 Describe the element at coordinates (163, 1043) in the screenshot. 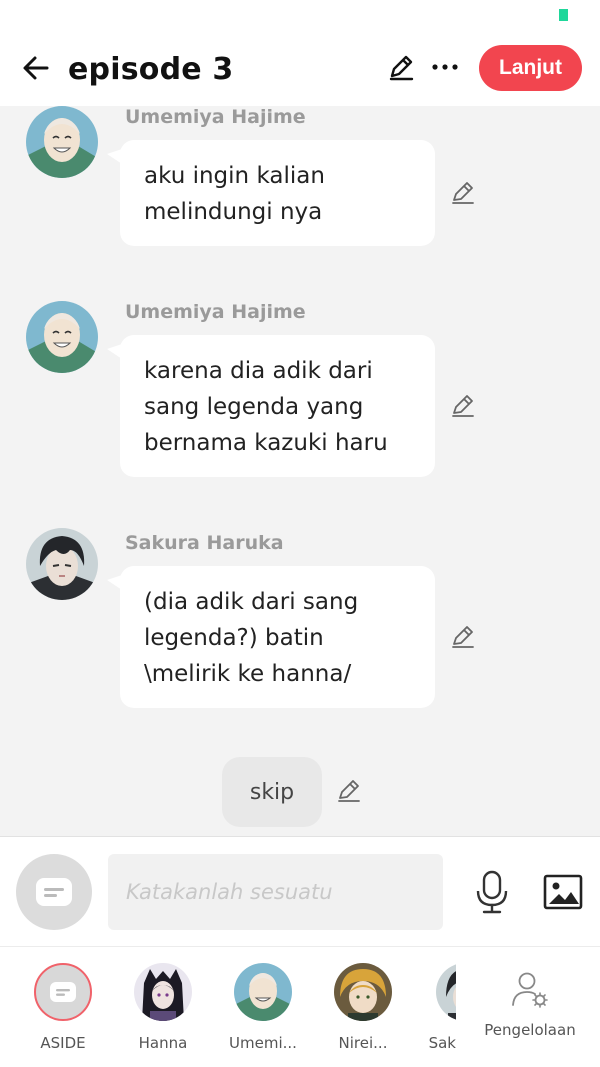

I see `character-label: Hanna` at that location.